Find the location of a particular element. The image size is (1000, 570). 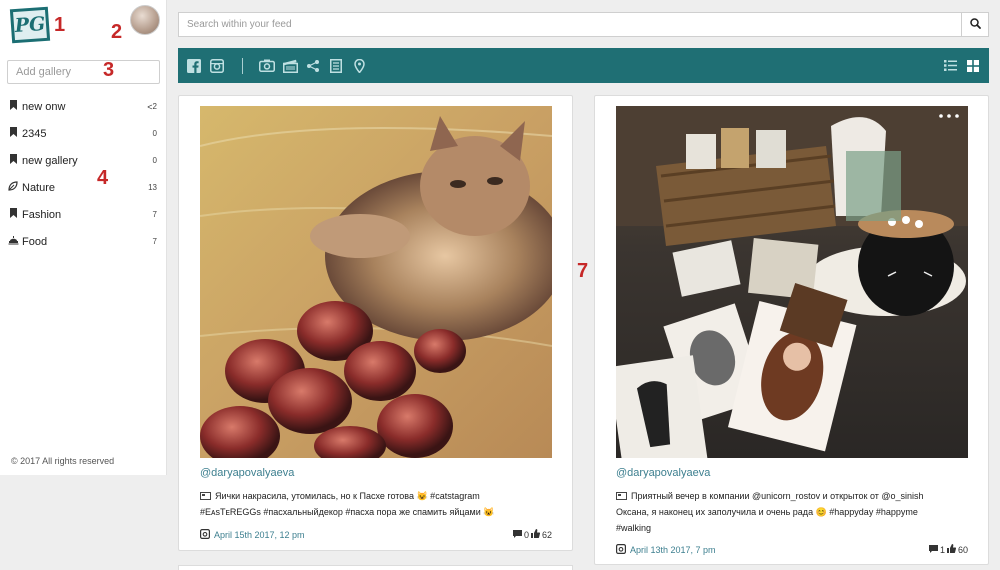

sidebar: PG new onw < 2 2345 0 new gallery 0 is located at coordinates (83, 237).